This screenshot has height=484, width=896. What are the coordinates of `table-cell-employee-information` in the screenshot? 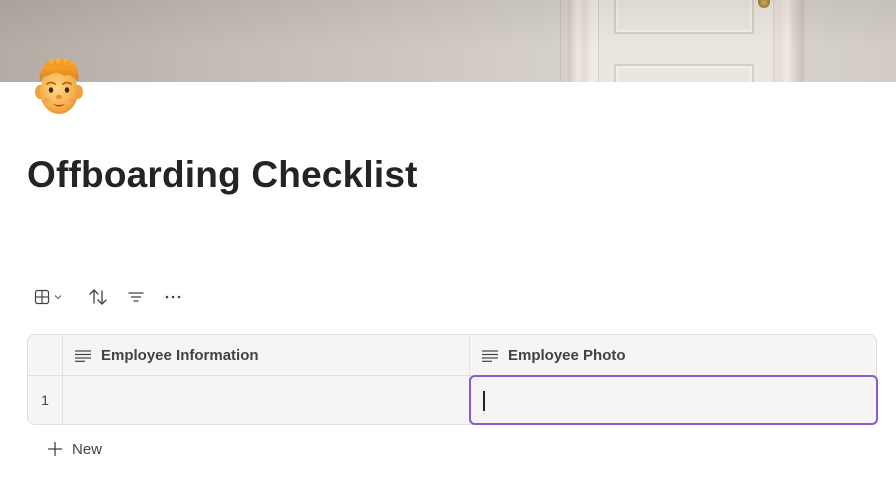 It's located at (266, 400).